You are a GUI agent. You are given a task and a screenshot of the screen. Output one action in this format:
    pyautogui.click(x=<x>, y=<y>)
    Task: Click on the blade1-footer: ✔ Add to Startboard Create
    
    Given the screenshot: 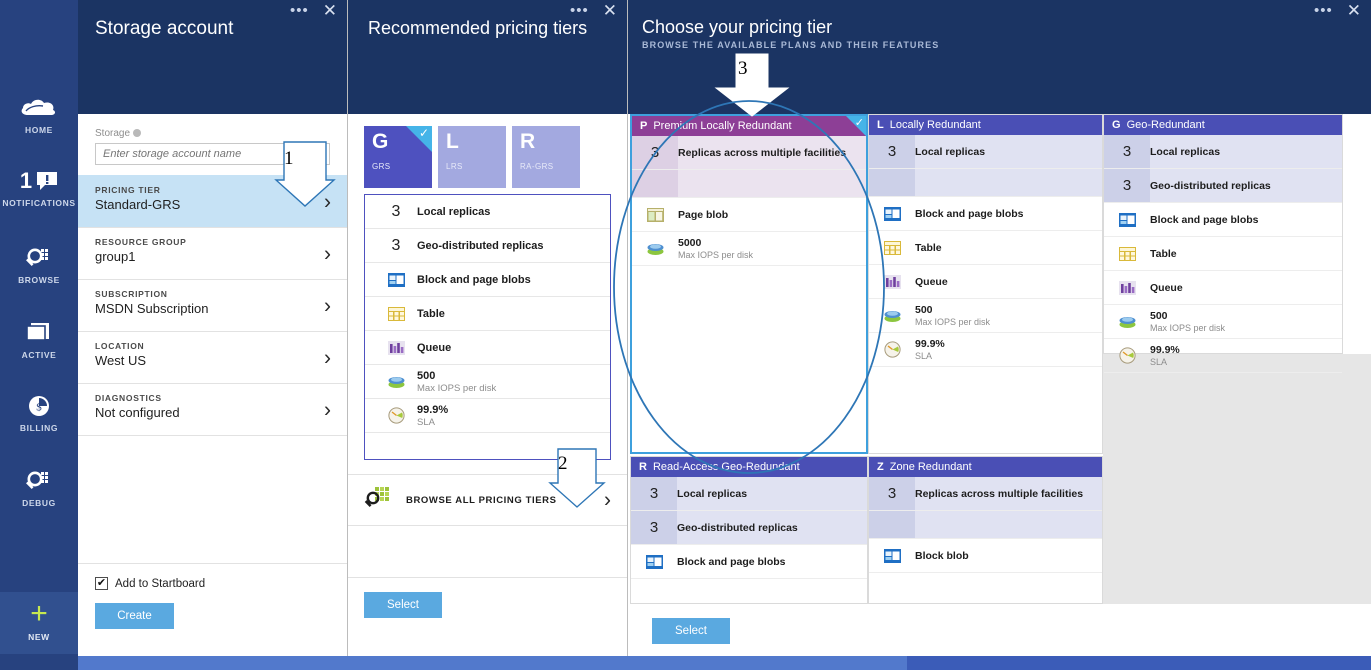 What is the action you would take?
    pyautogui.click(x=212, y=596)
    